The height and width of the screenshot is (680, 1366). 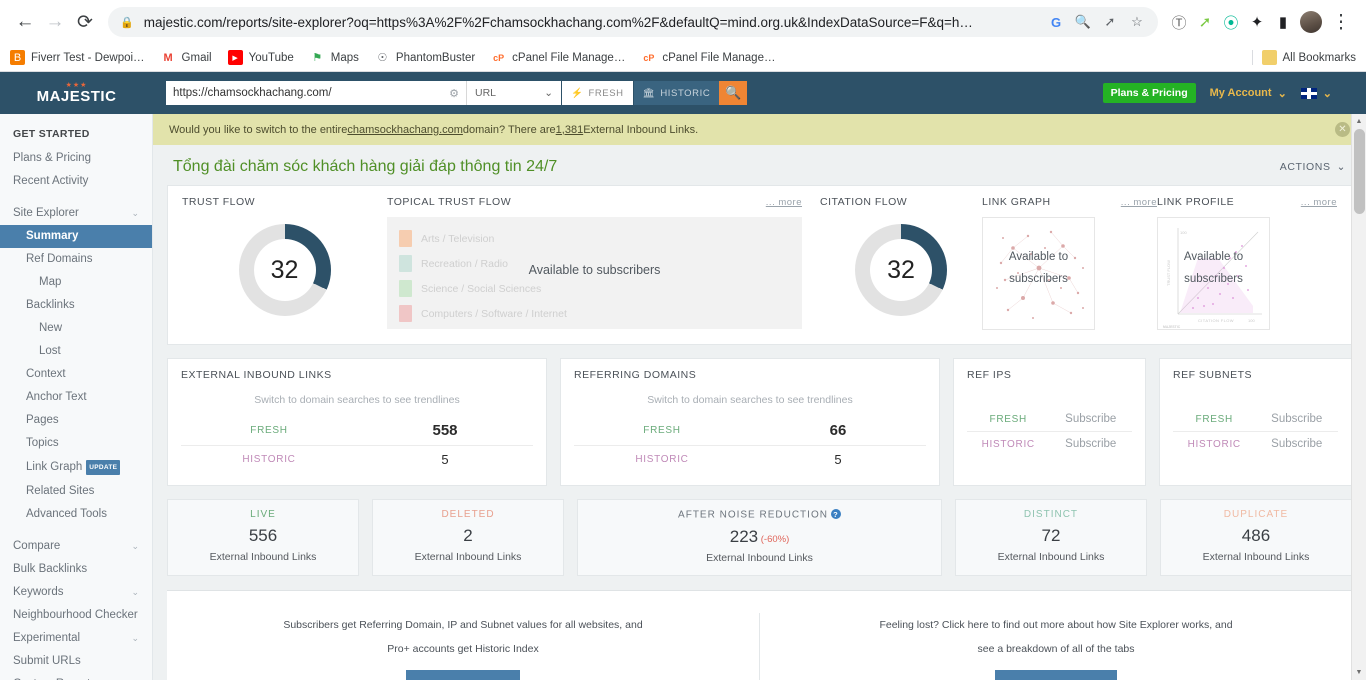 I want to click on bookmark-item: ☉ PhantomBuster, so click(x=425, y=57).